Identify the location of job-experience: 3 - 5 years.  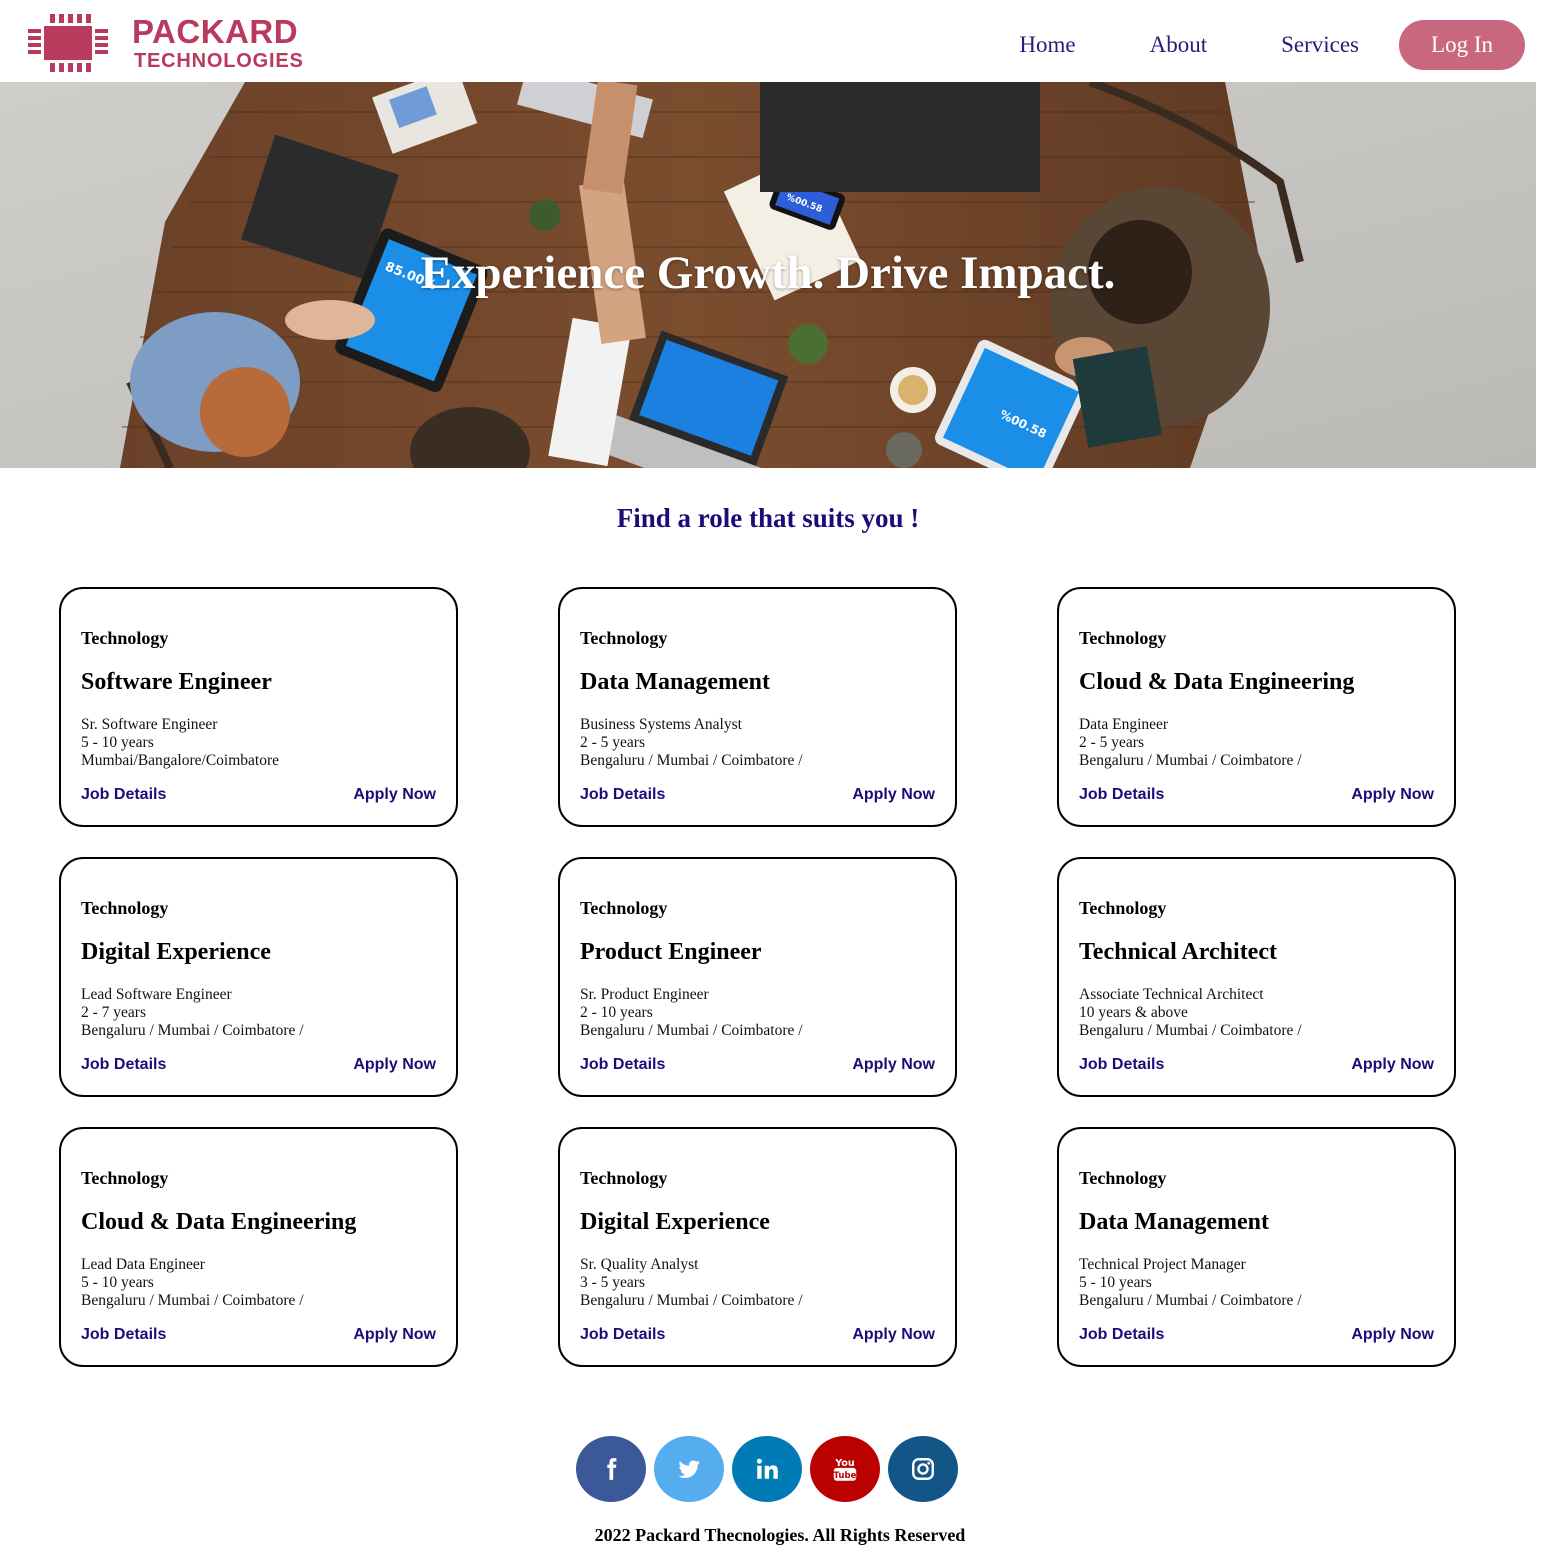
(612, 1282).